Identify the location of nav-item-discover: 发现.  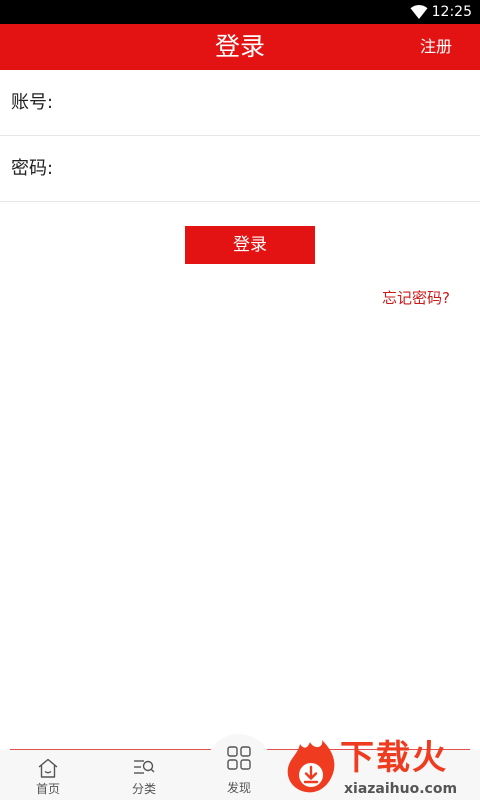
(239, 767).